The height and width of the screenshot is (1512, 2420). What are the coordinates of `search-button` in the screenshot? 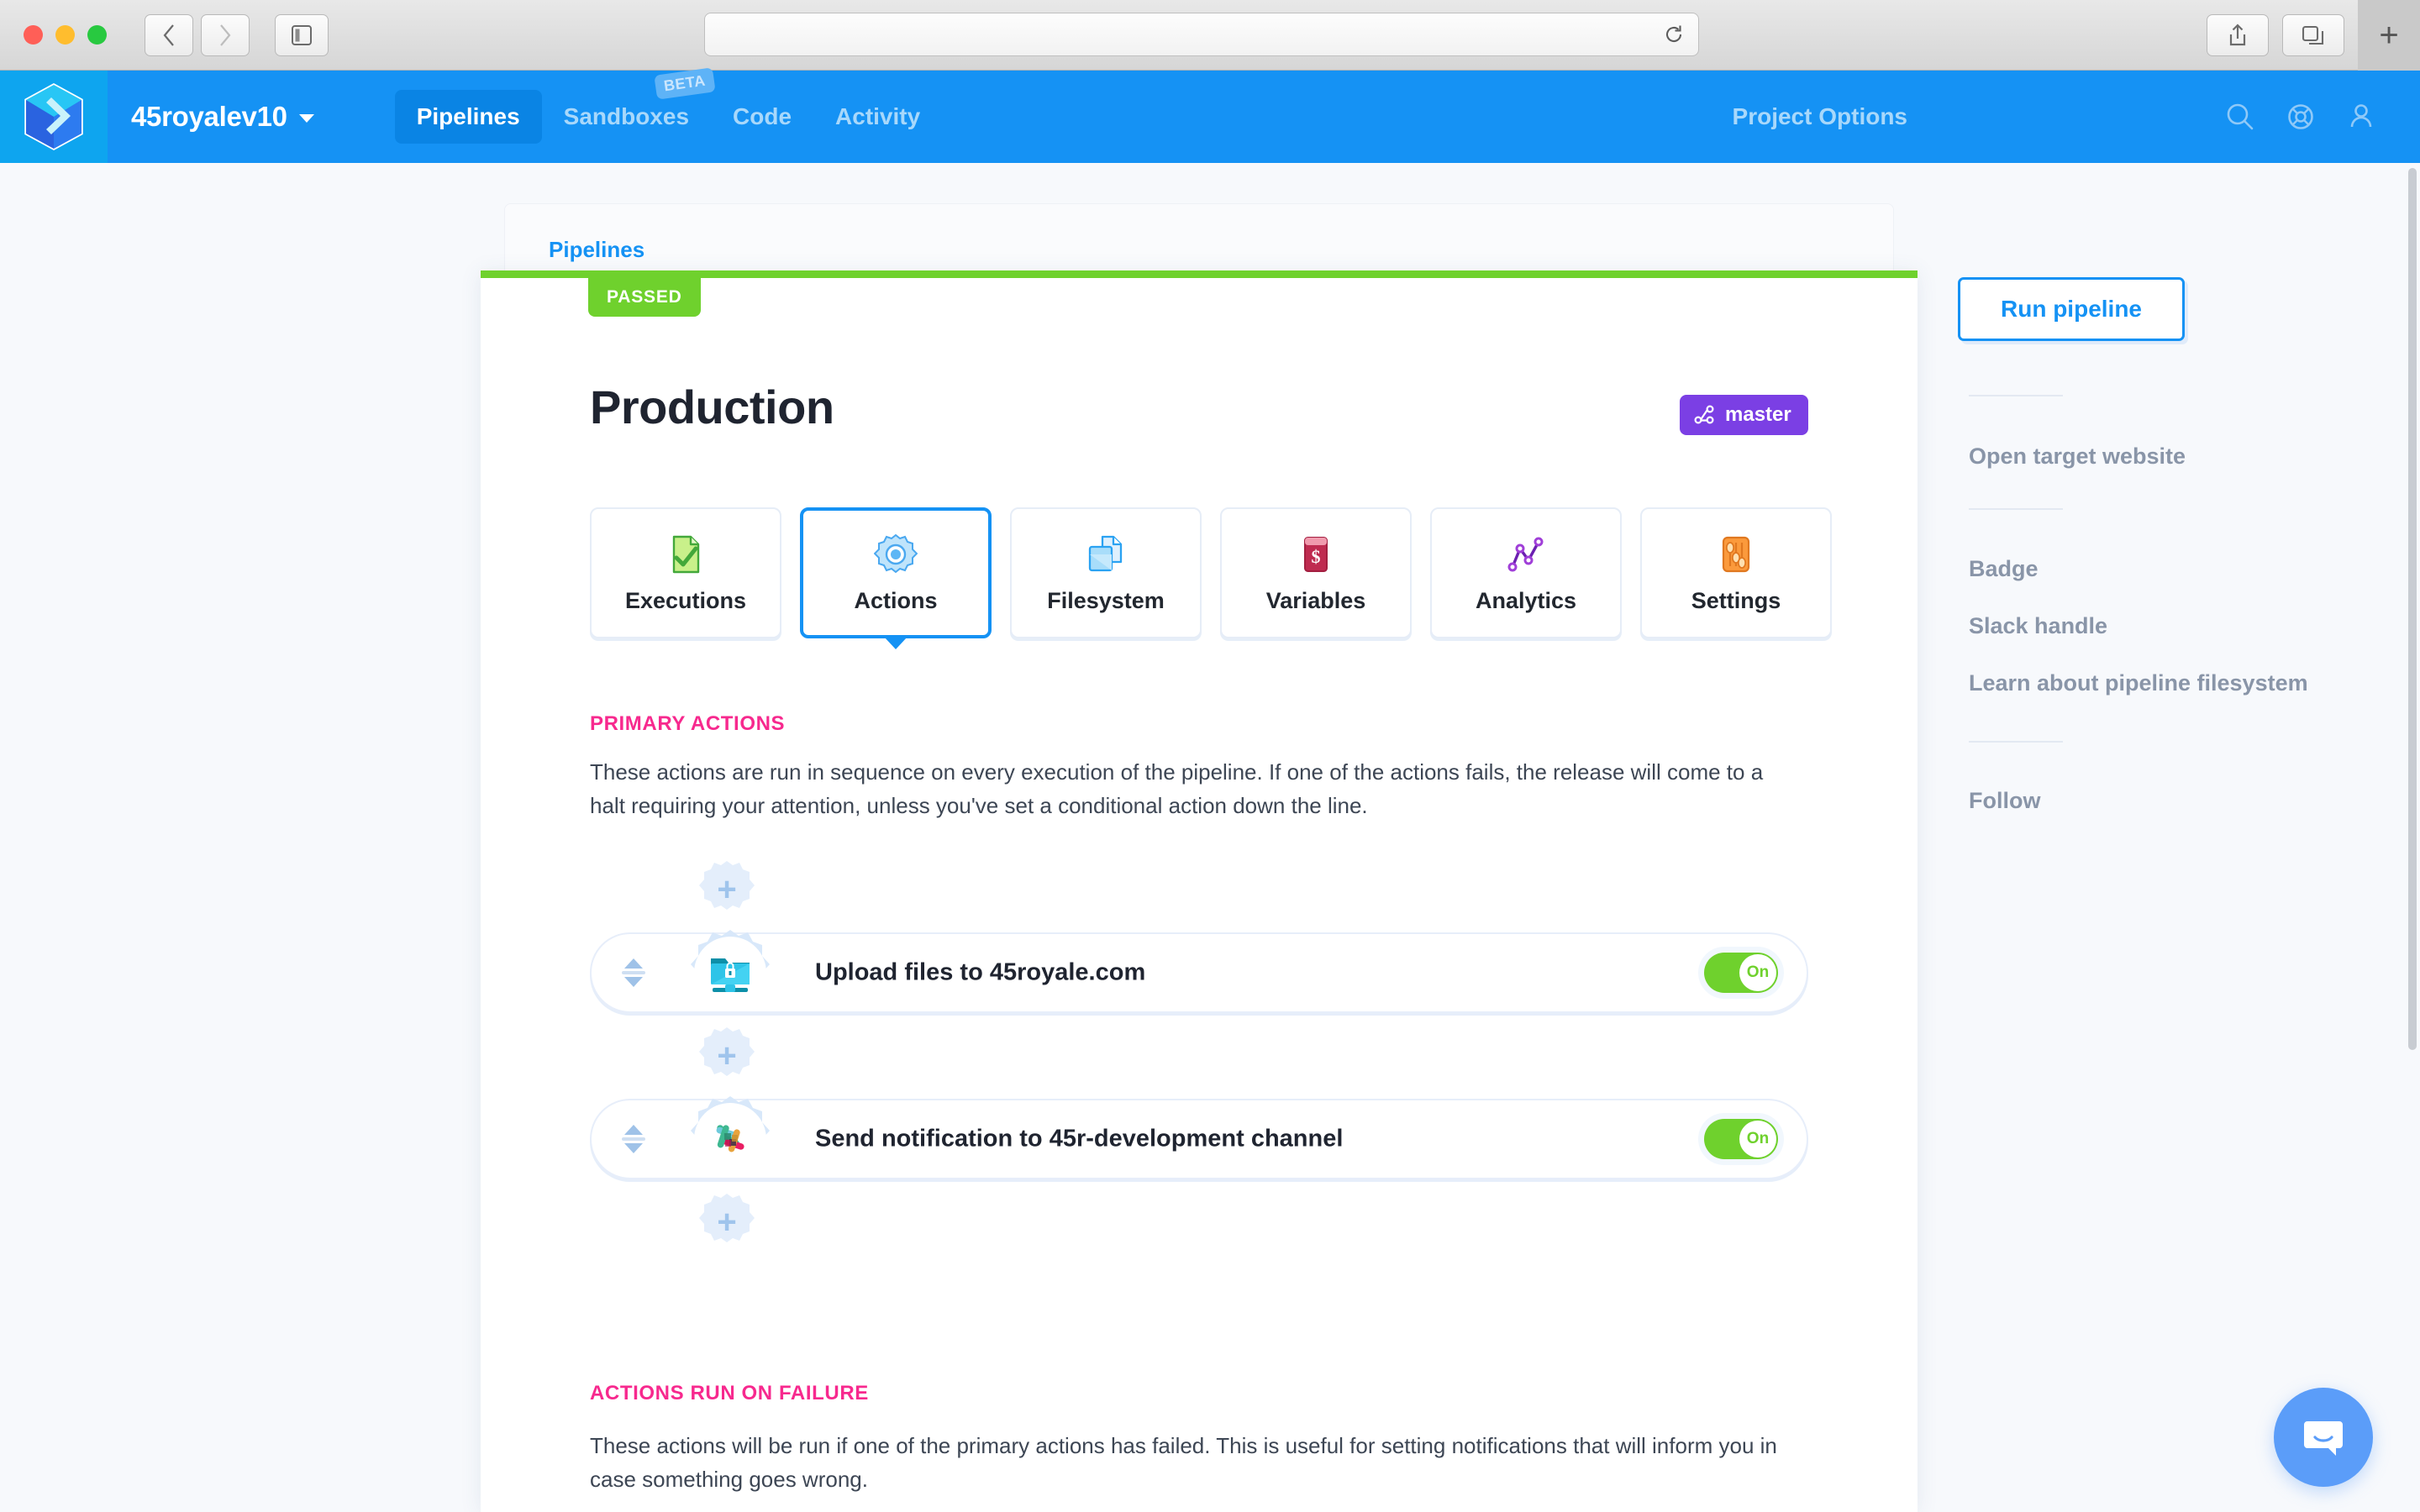 It's located at (2240, 117).